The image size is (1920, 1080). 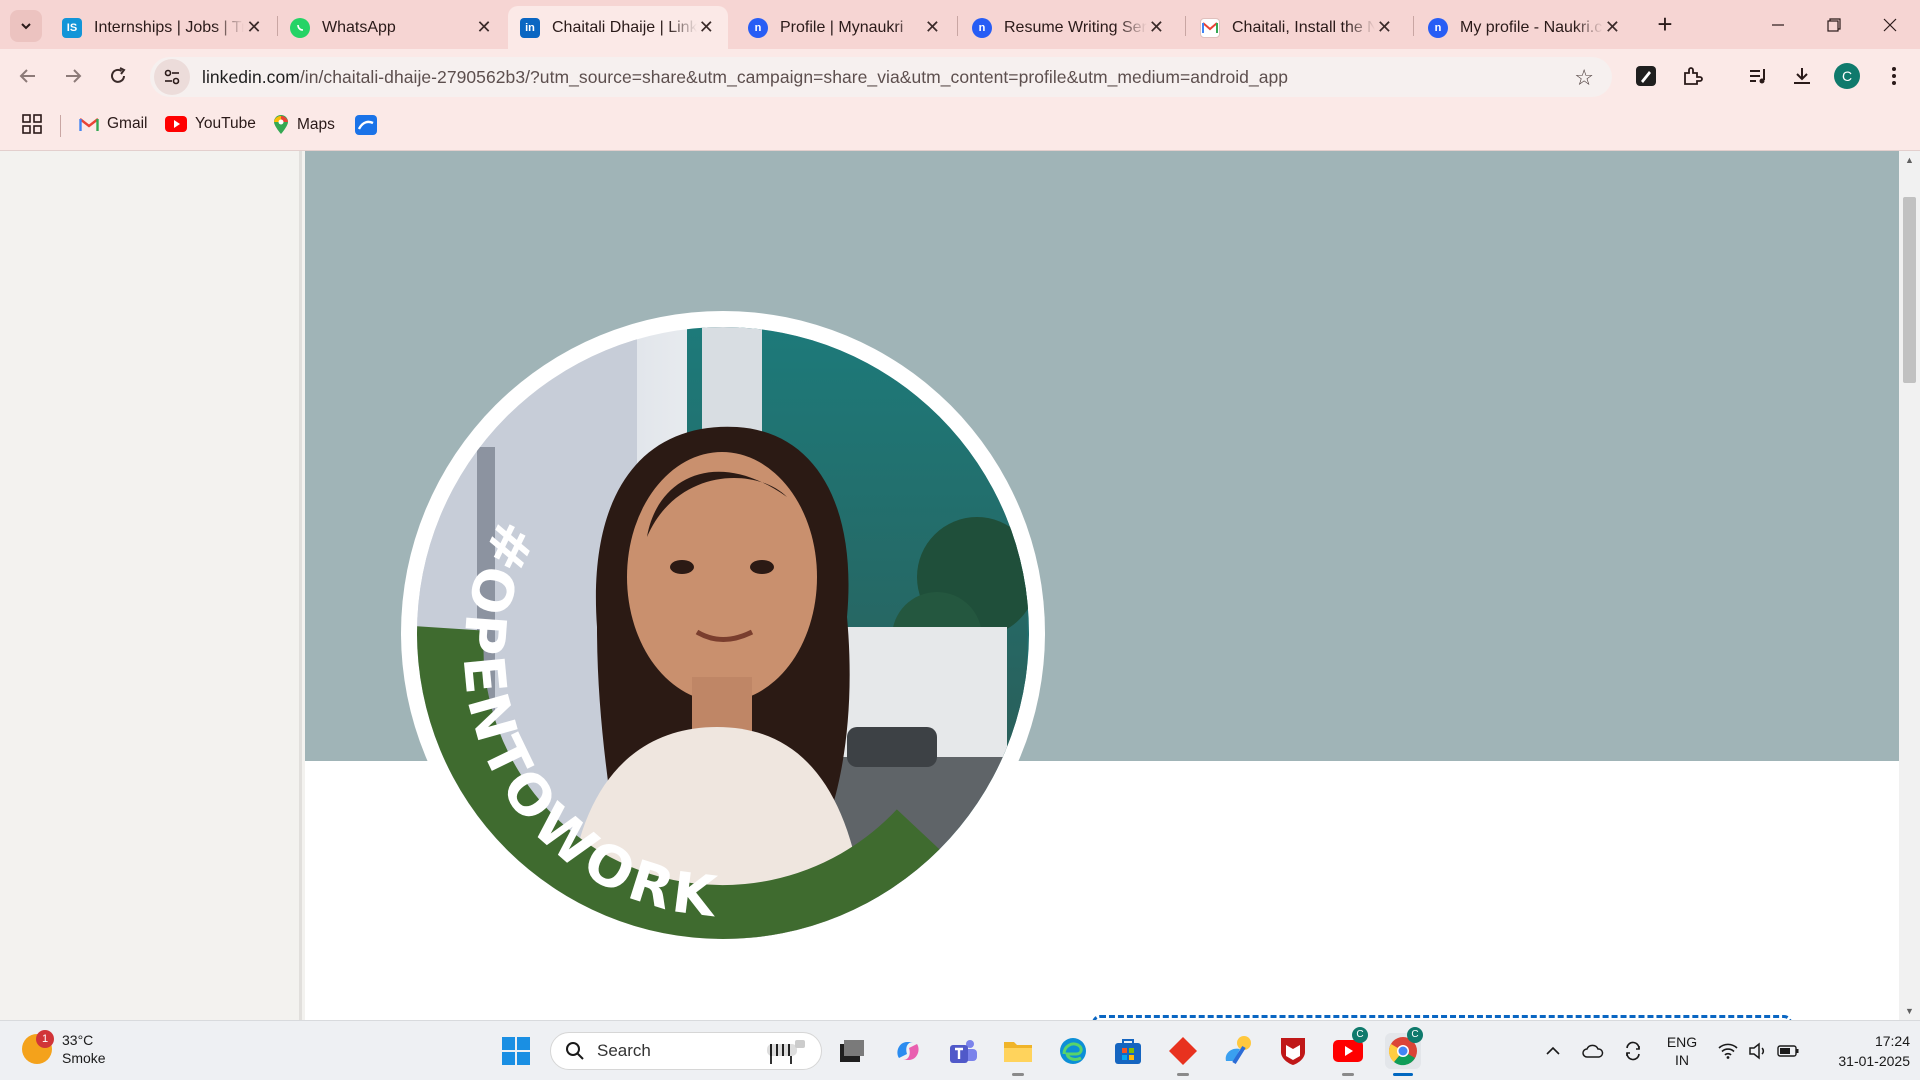 I want to click on tab-title: My profile - Naukri.com, so click(x=1531, y=27).